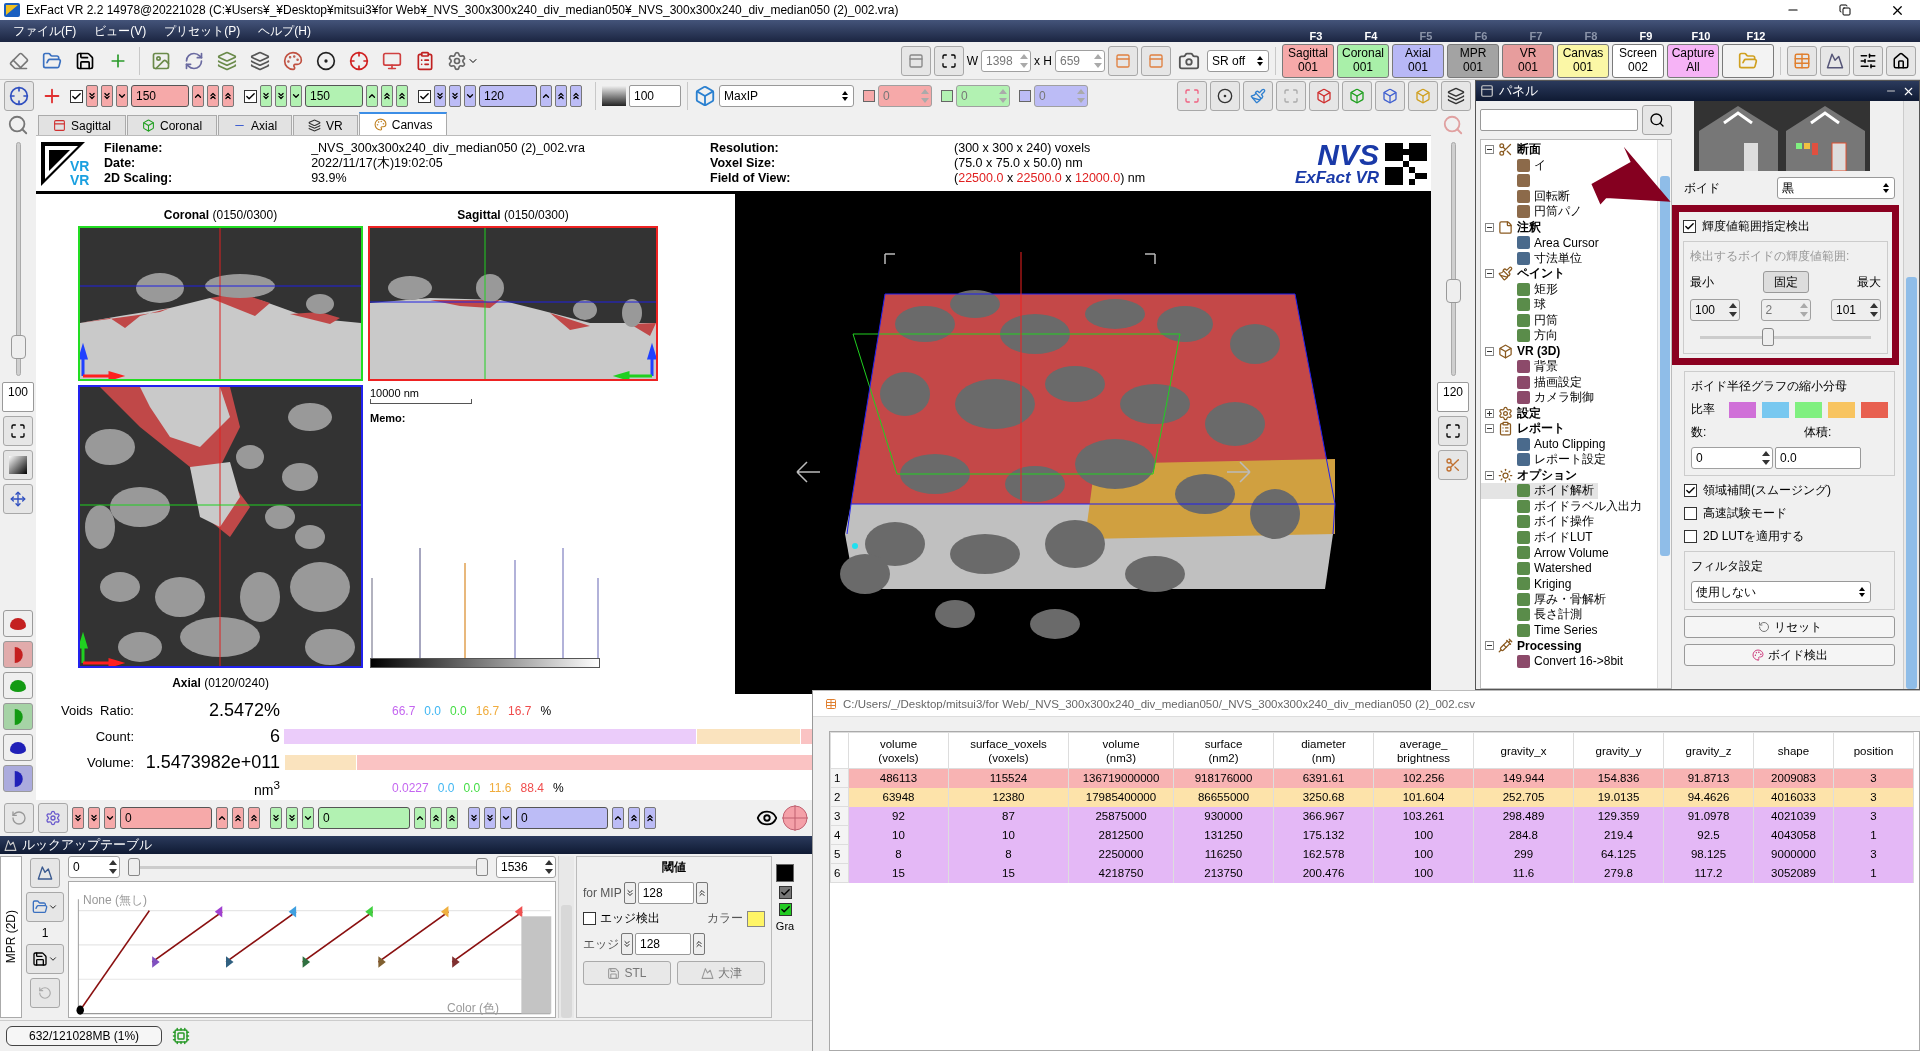 The height and width of the screenshot is (1051, 1920). What do you see at coordinates (120, 31) in the screenshot?
I see `menu-item: ビュー(V)` at bounding box center [120, 31].